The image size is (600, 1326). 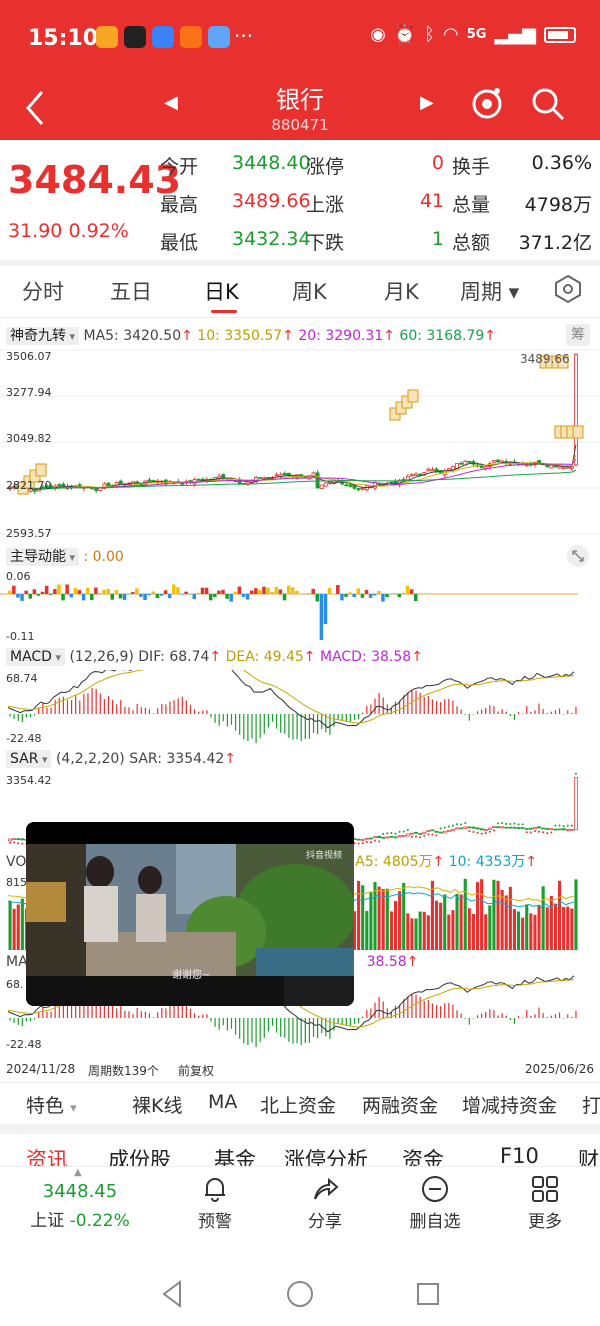 I want to click on share-button: 分享, so click(x=325, y=1203).